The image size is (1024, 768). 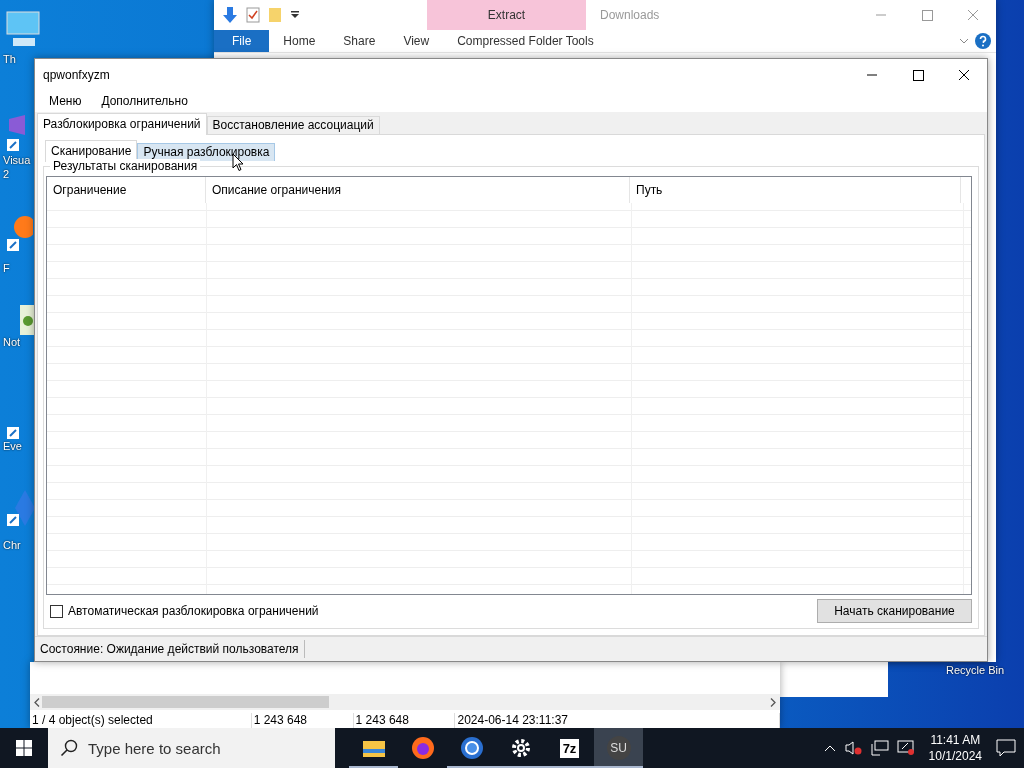 I want to click on desktop-icon-label: Visua 2, so click(x=17, y=167).